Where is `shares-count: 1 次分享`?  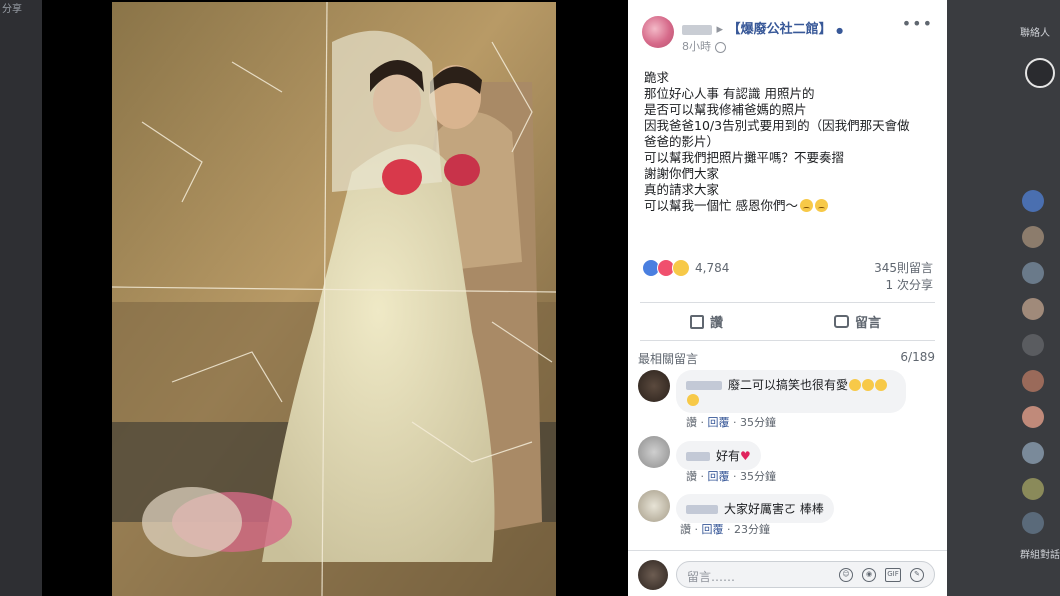
shares-count: 1 次分享 is located at coordinates (903, 285).